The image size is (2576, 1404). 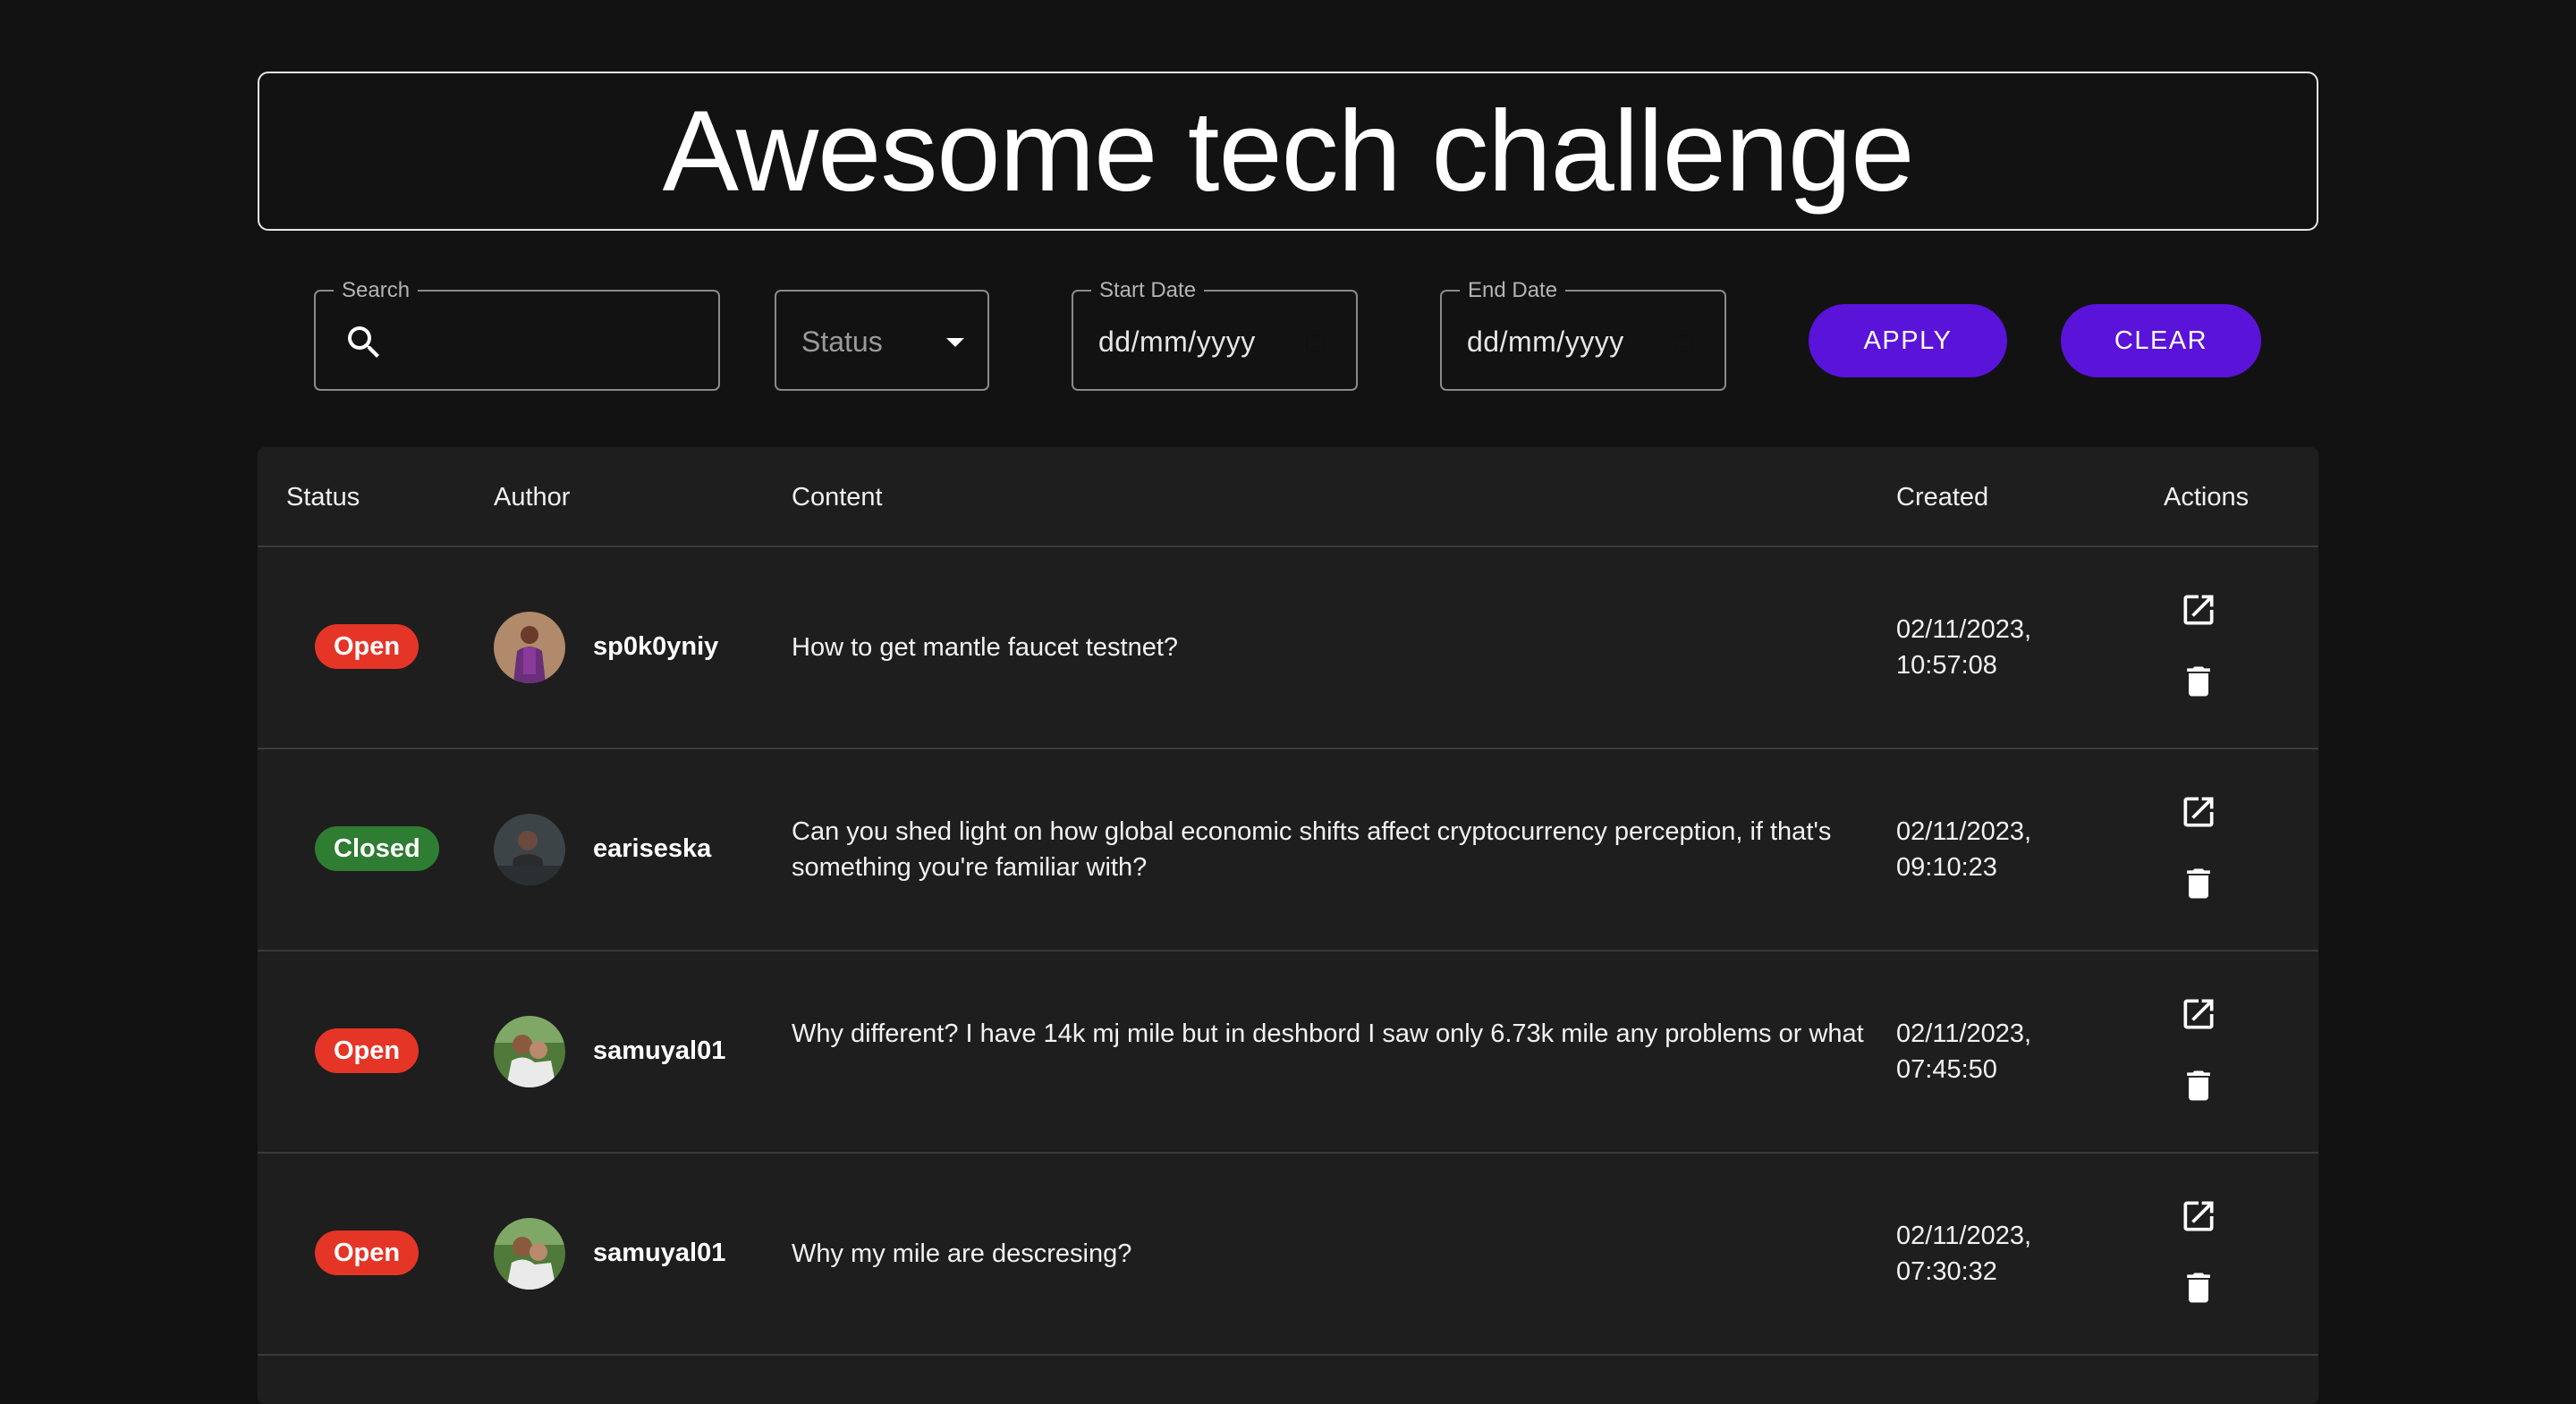 What do you see at coordinates (1288, 497) in the screenshot?
I see `table-header: Status Author Content Created Actions` at bounding box center [1288, 497].